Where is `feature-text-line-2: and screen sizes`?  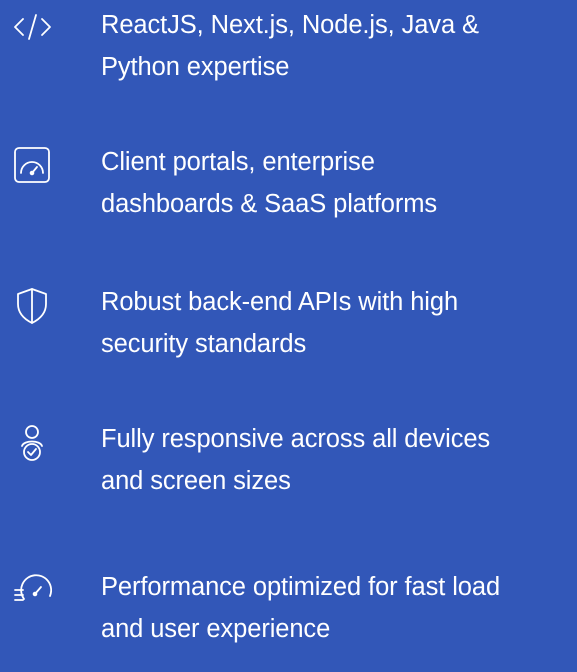
feature-text-line-2: and screen sizes is located at coordinates (196, 481).